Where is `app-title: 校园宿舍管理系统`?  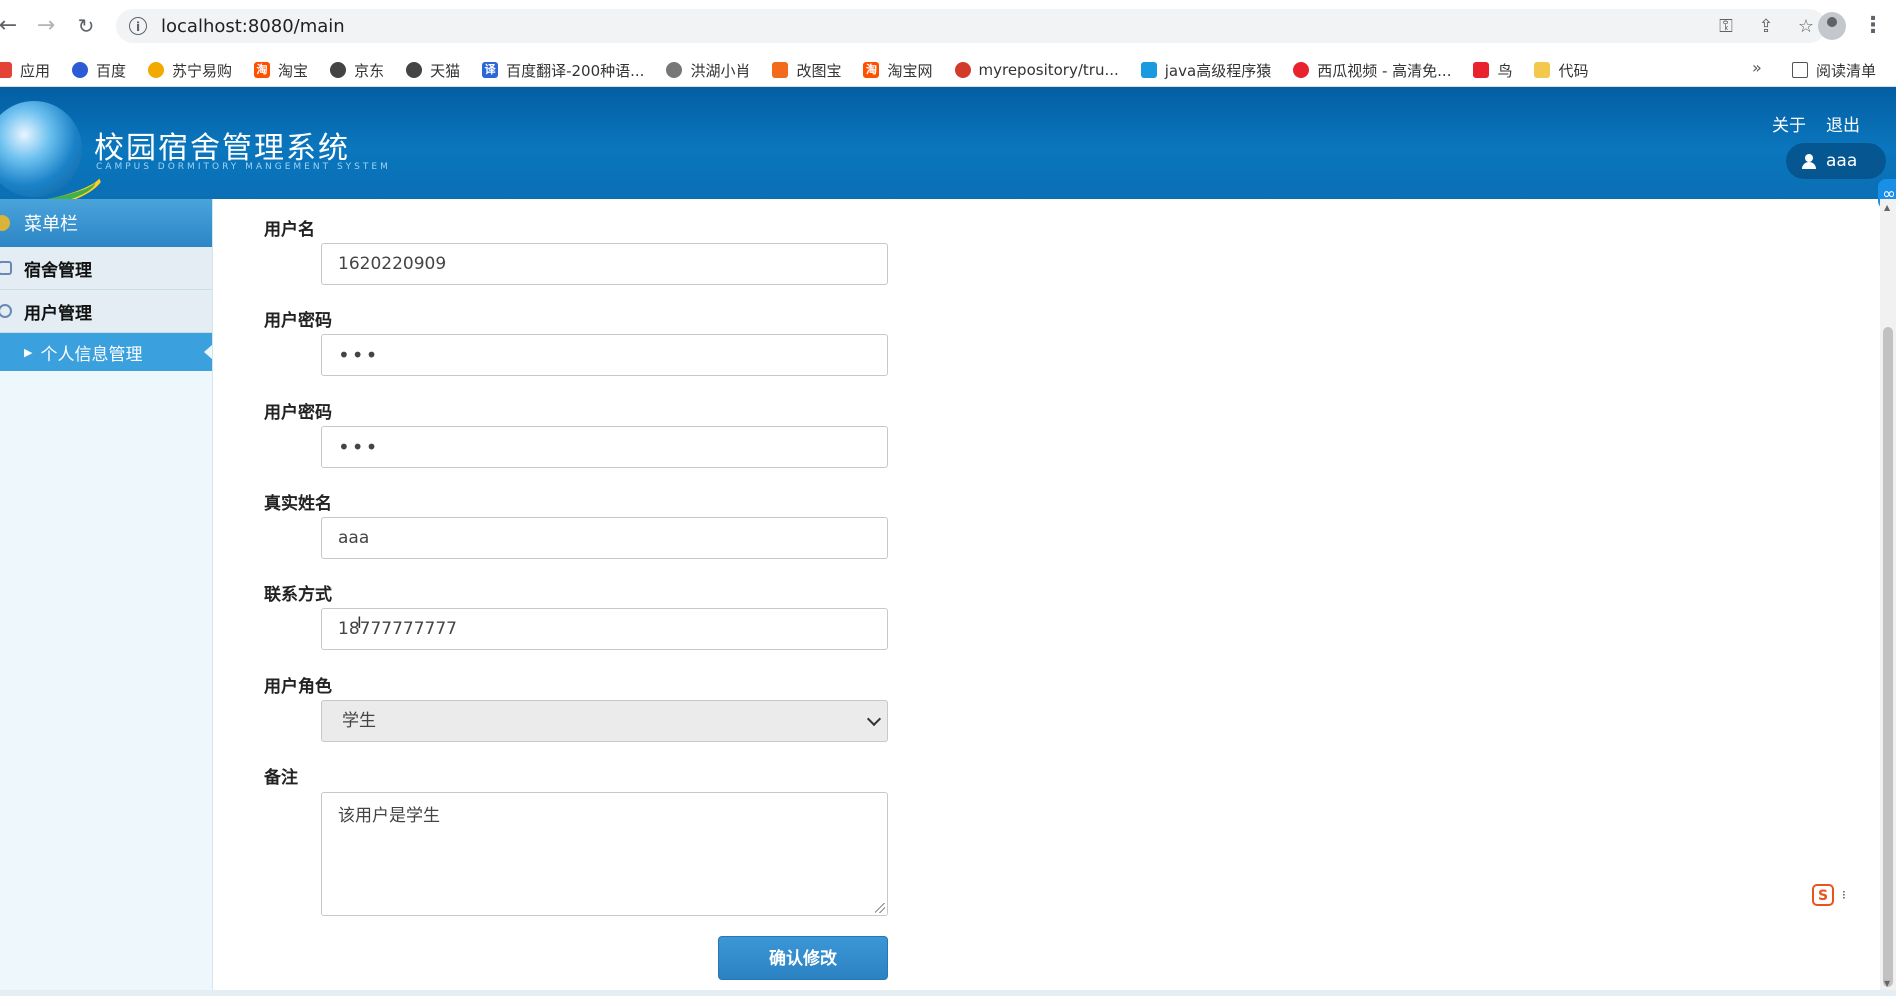
app-title: 校园宿舍管理系统 is located at coordinates (222, 148).